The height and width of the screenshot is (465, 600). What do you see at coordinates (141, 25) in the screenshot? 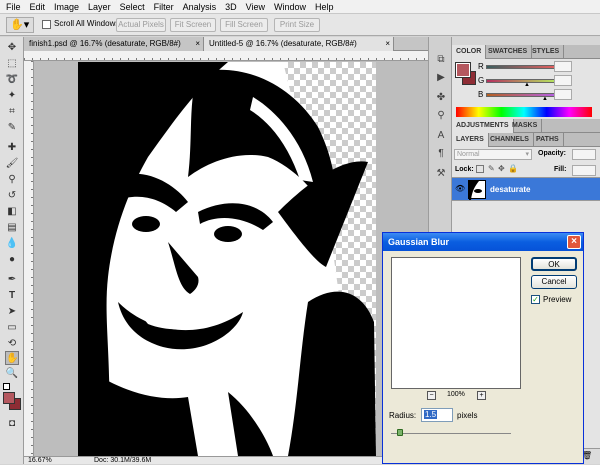
I see `actual-pixels-button: Actual Pixels` at bounding box center [141, 25].